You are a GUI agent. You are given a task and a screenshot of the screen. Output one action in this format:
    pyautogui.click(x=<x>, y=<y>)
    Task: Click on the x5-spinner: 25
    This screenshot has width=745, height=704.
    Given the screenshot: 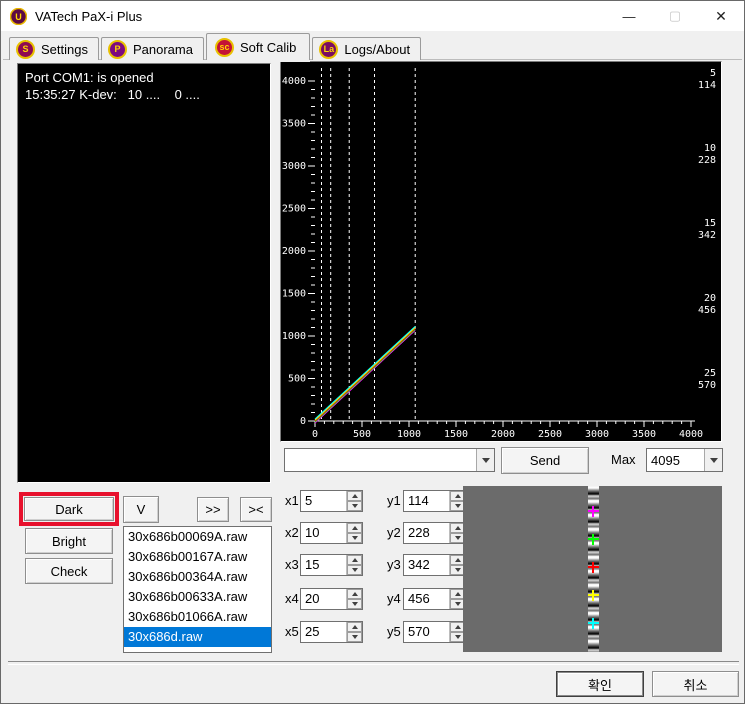 What is the action you would take?
    pyautogui.click(x=331, y=632)
    